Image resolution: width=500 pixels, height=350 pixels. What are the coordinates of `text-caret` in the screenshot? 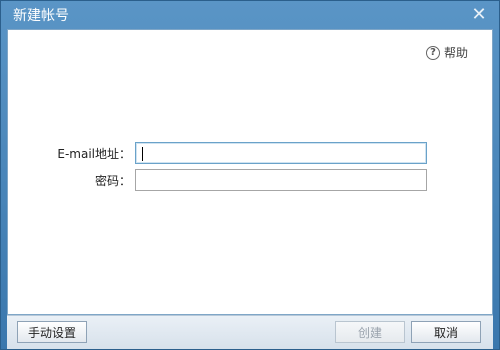 It's located at (142, 154).